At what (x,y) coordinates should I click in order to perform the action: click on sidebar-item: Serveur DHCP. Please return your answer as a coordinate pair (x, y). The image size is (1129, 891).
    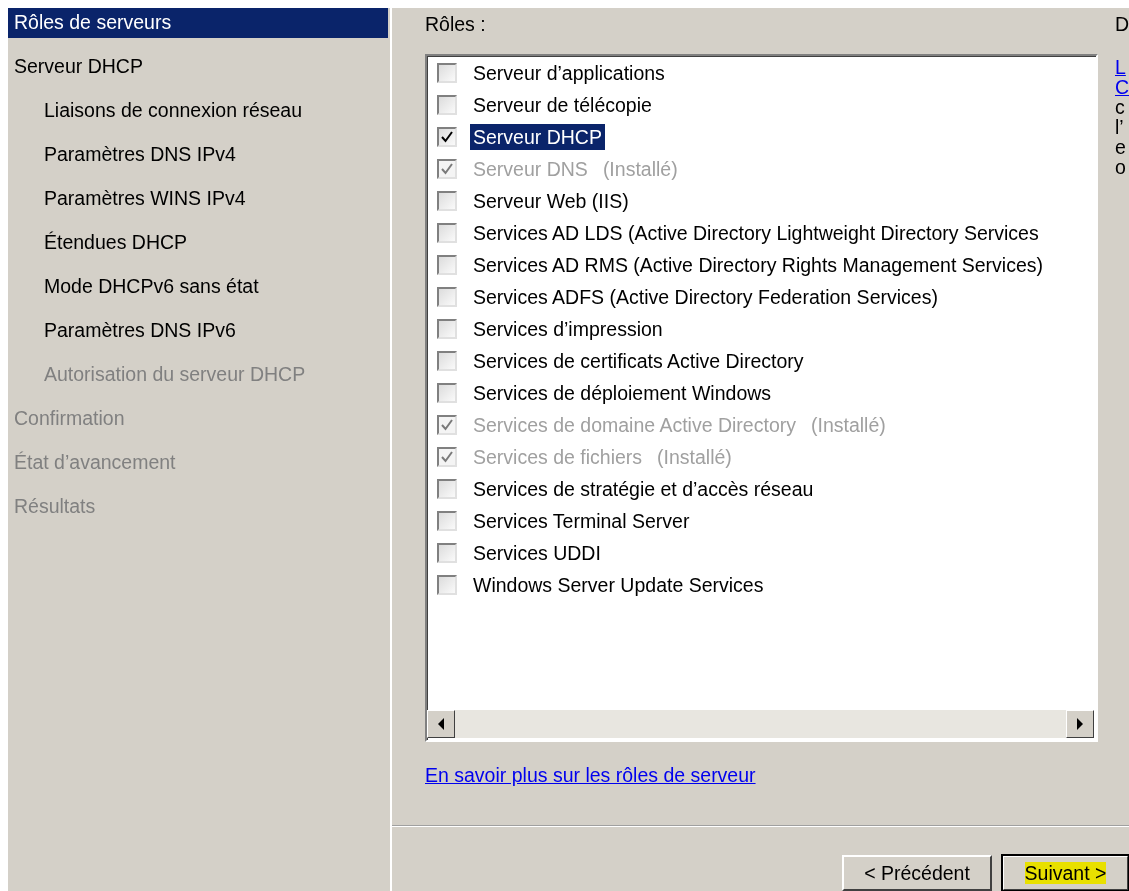
    Looking at the image, I should click on (198, 67).